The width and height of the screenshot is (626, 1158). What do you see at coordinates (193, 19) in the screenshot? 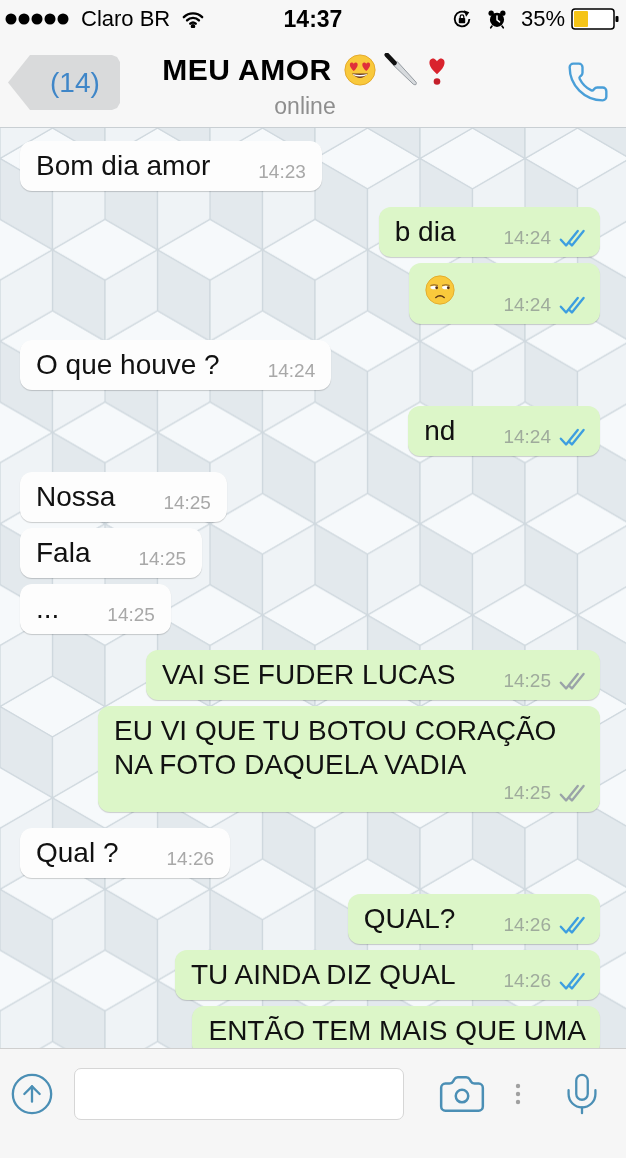
I see `wifi-icon` at bounding box center [193, 19].